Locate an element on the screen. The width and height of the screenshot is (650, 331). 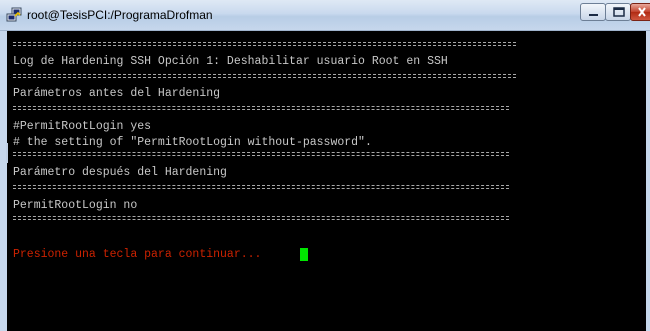
minimize-icon is located at coordinates (593, 15).